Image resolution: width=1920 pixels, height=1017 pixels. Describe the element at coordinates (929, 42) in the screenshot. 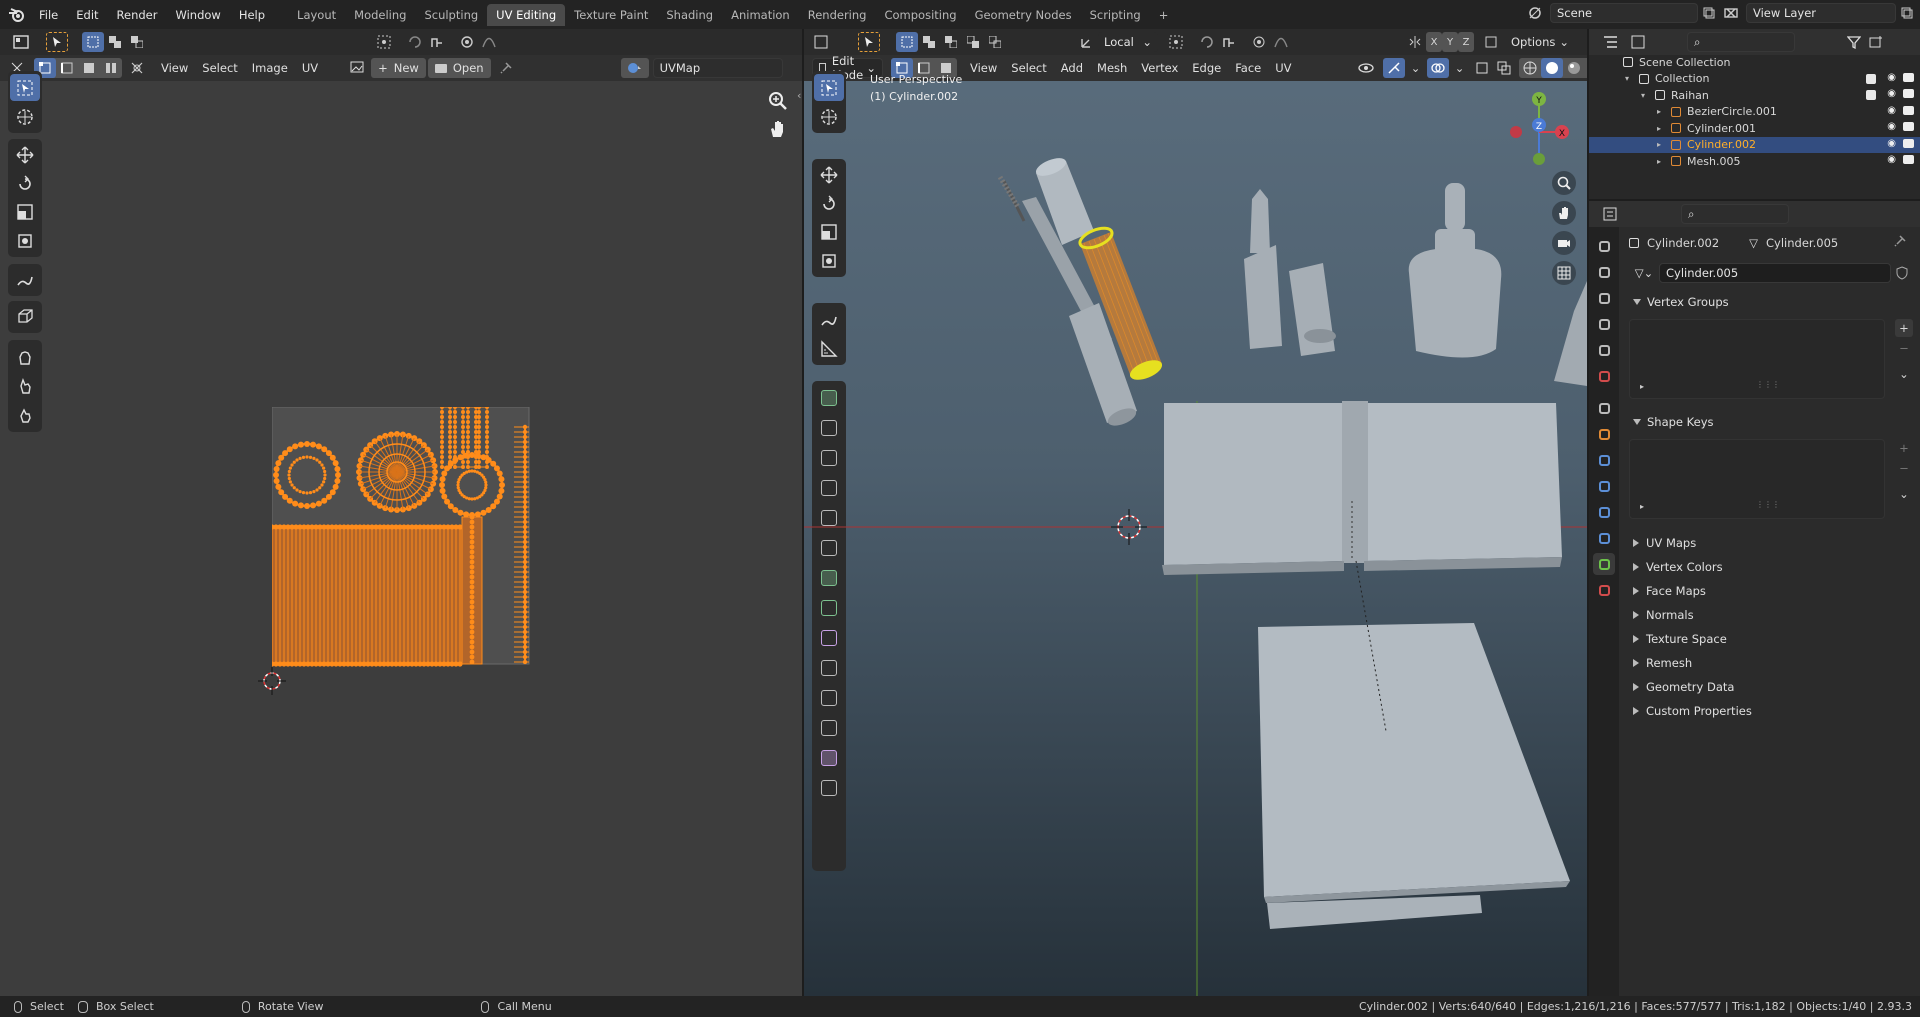

I see `viewport-select-extend-icon` at that location.